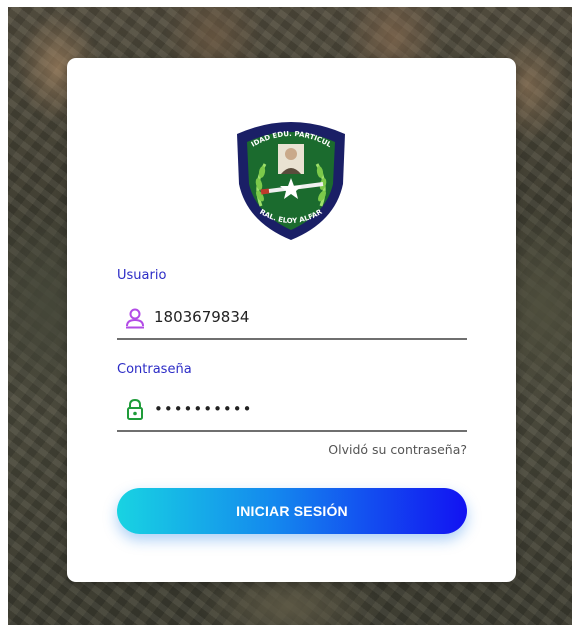  Describe the element at coordinates (142, 275) in the screenshot. I see `username-label: Usuario` at that location.